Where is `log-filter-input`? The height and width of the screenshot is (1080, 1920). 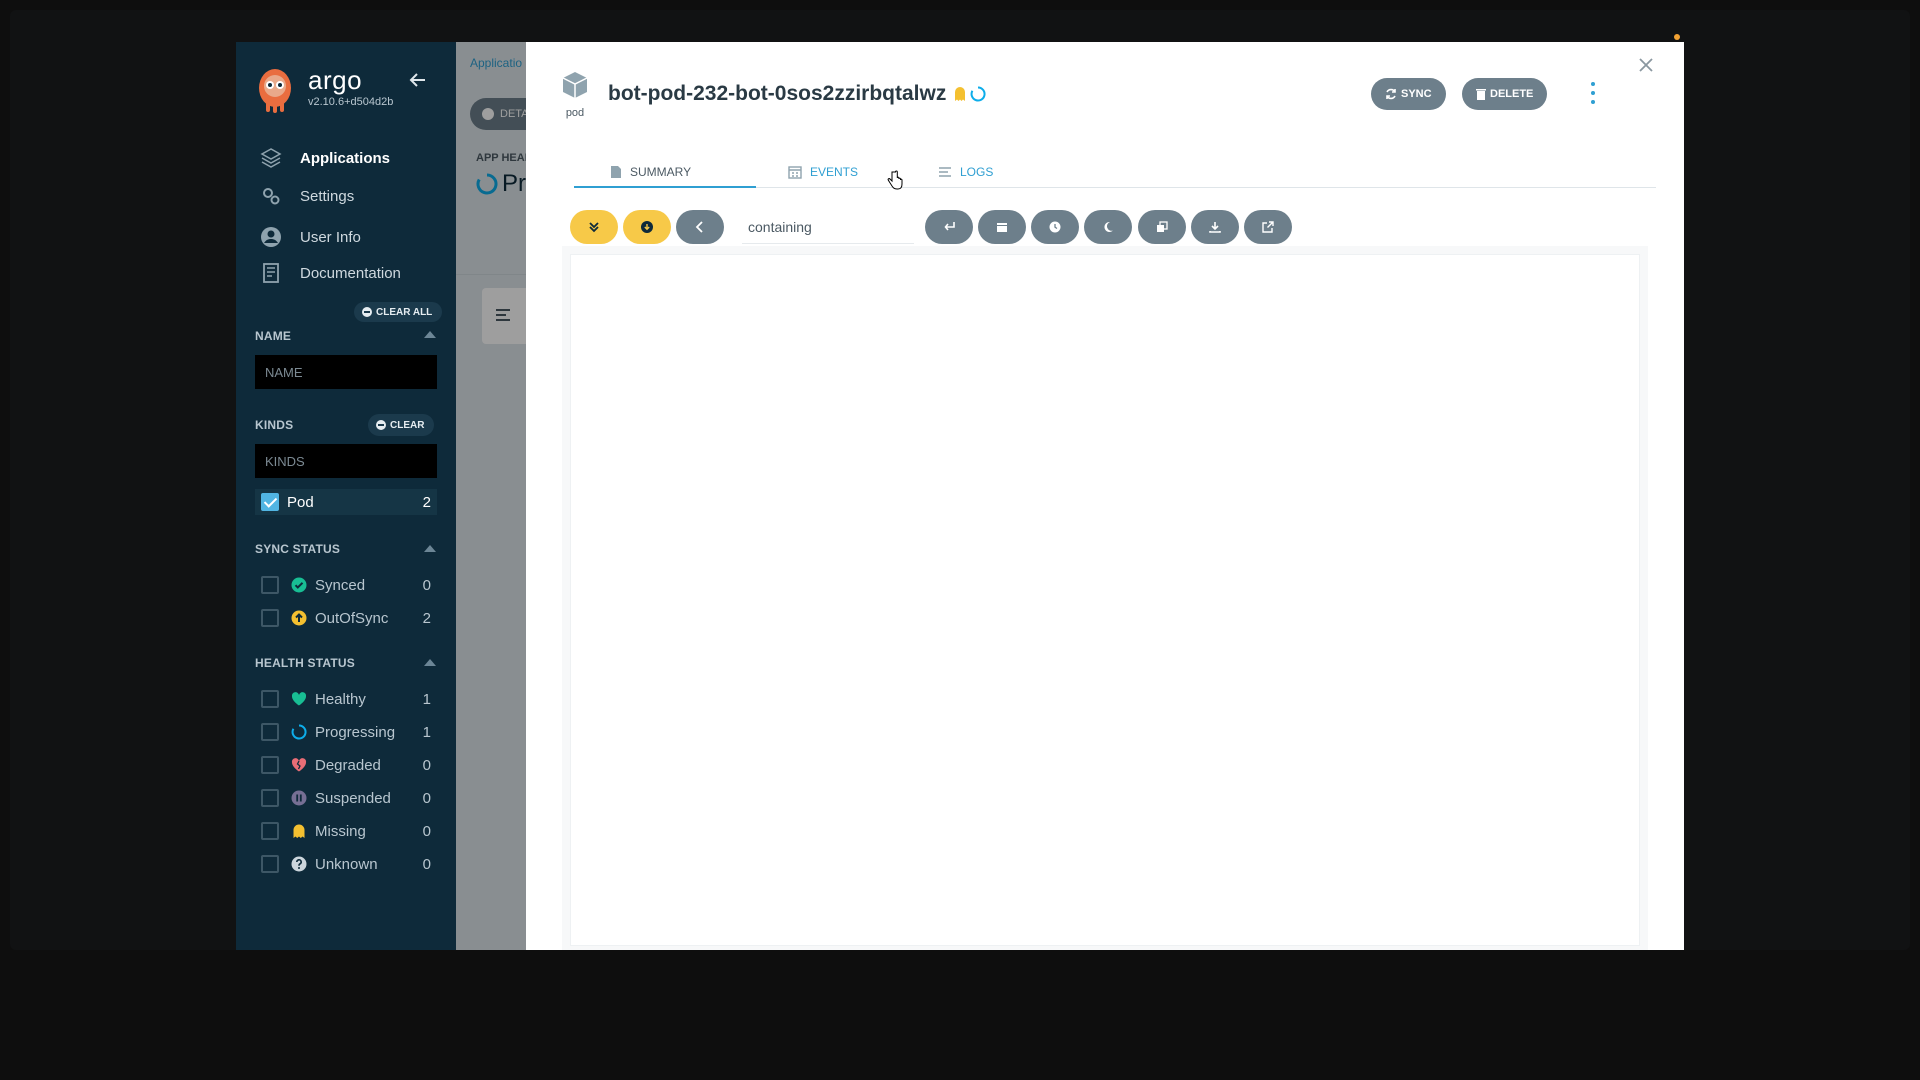 log-filter-input is located at coordinates (828, 227).